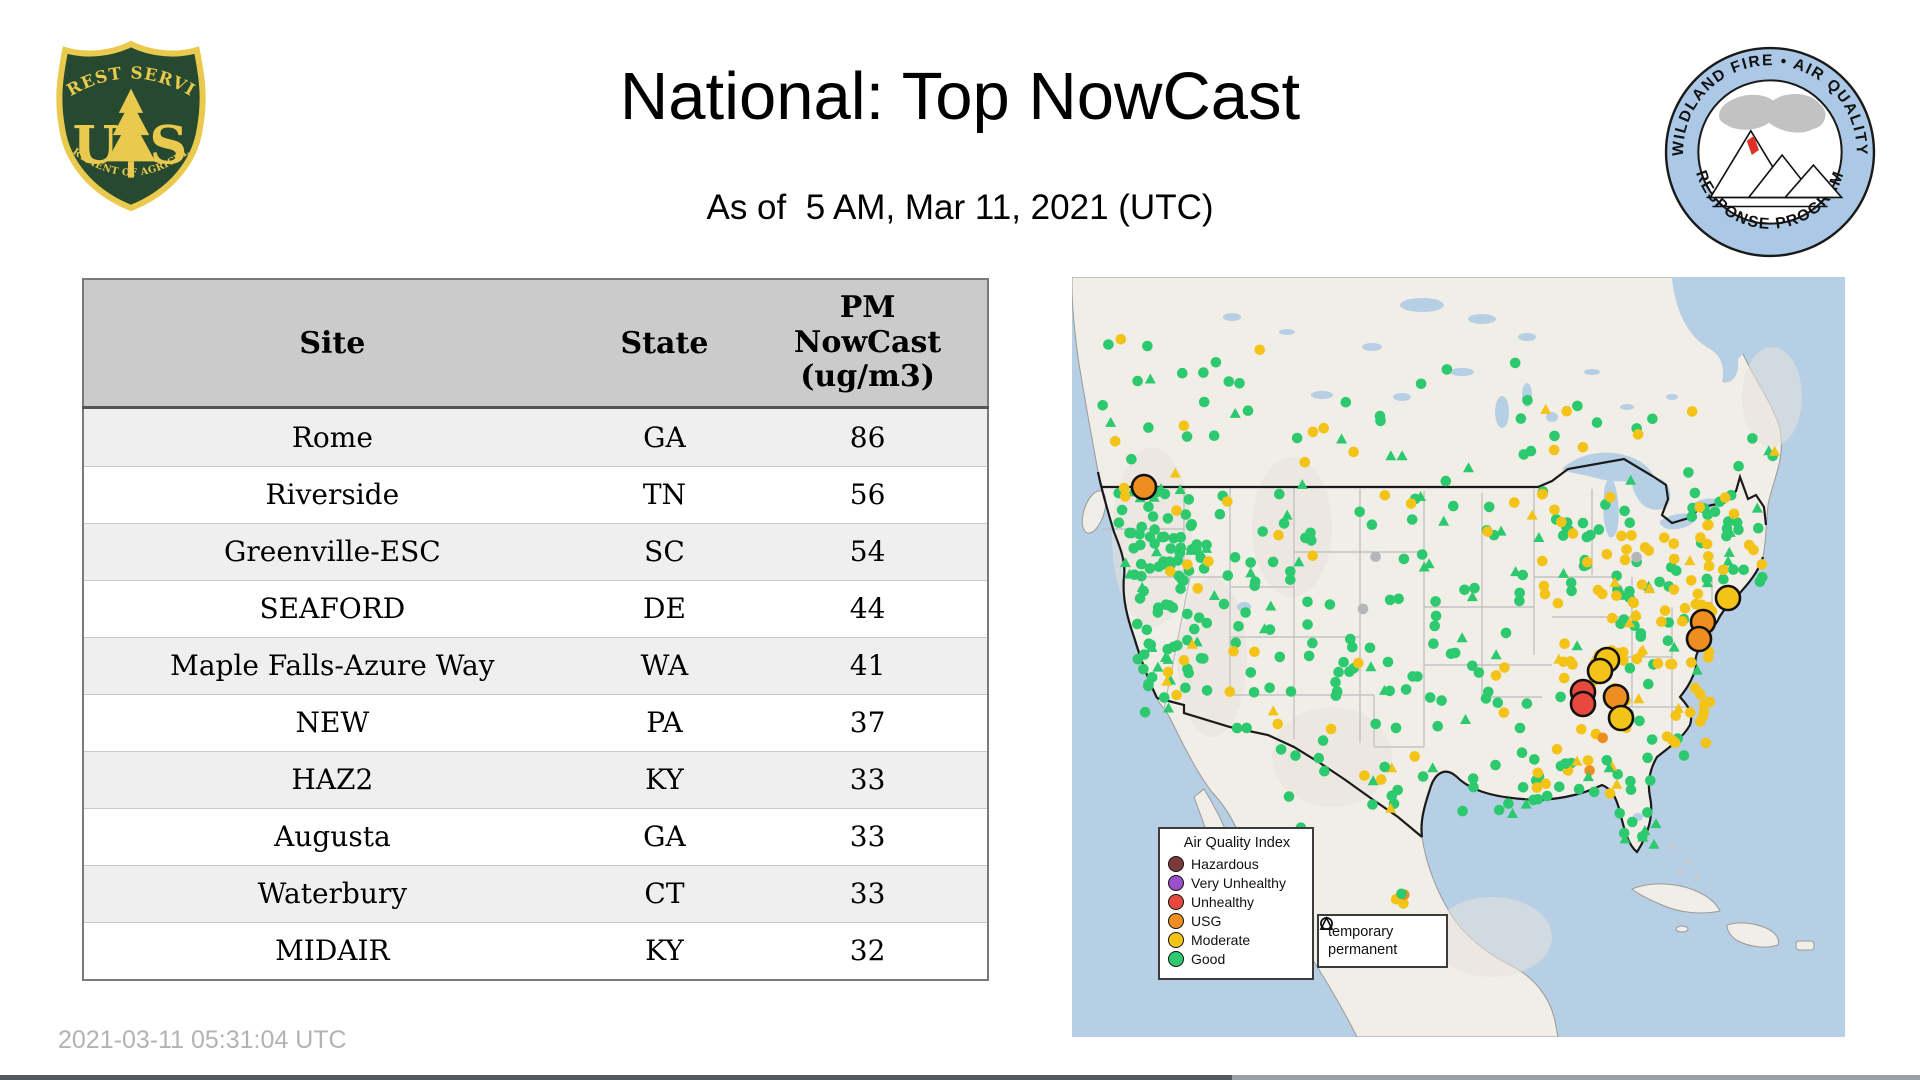 This screenshot has height=1080, width=1920. I want to click on puerto-rico, so click(1805, 945).